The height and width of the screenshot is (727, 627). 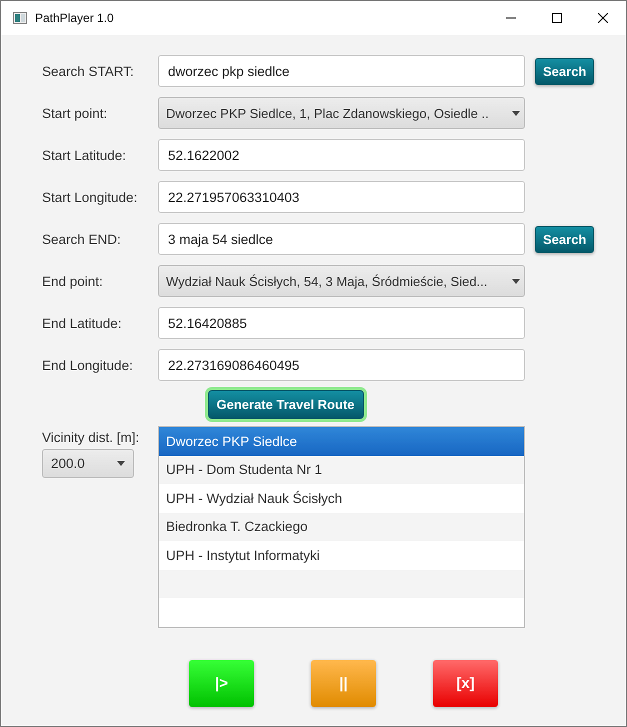 What do you see at coordinates (341, 113) in the screenshot?
I see `place-dropdown: Dworzec PKP Siedlce, 1, Plac Zdanowskiego, Osiedle ..` at bounding box center [341, 113].